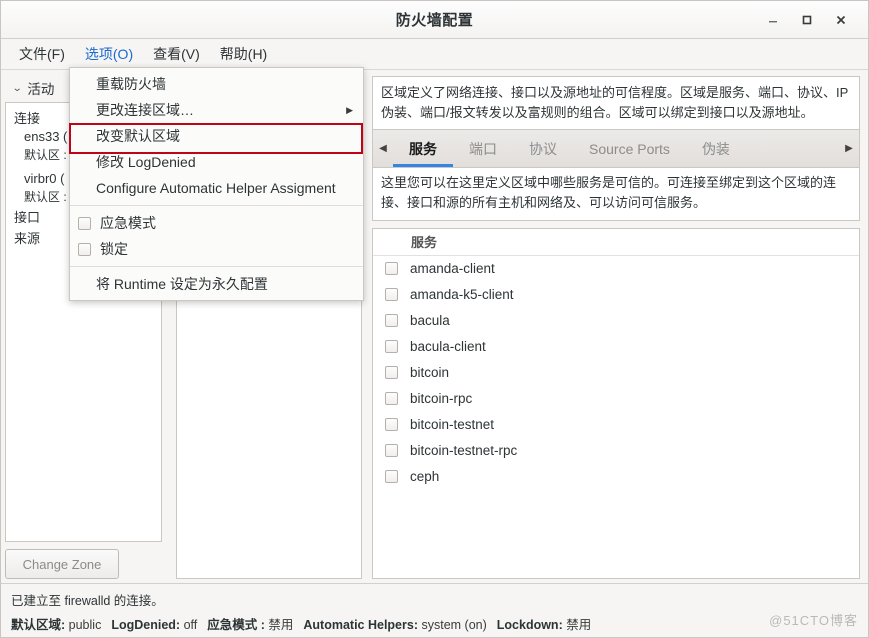  What do you see at coordinates (216, 249) in the screenshot?
I see `menu-lockdown: 锁定` at bounding box center [216, 249].